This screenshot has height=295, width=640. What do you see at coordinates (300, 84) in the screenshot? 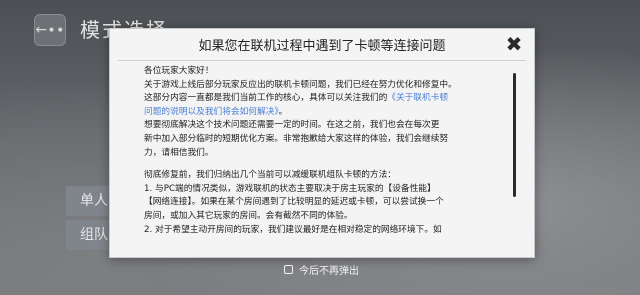
I see `intro-text: 关于游戏上线后部分玩家反应出的联机卡顿问题，我们已经在努力优化和修复中。` at bounding box center [300, 84].